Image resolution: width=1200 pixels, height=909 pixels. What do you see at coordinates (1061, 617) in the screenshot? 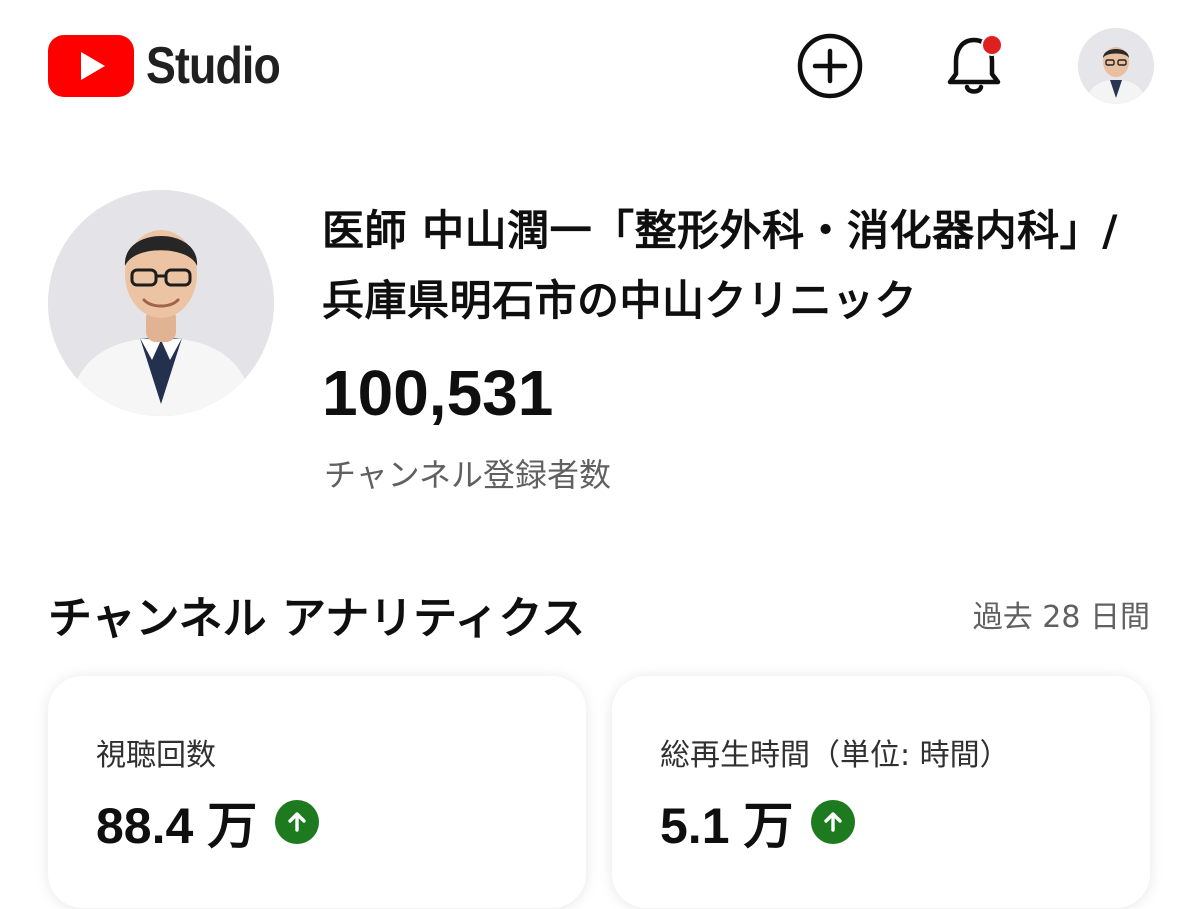
I see `analytics-period: 過去 28 日間` at bounding box center [1061, 617].